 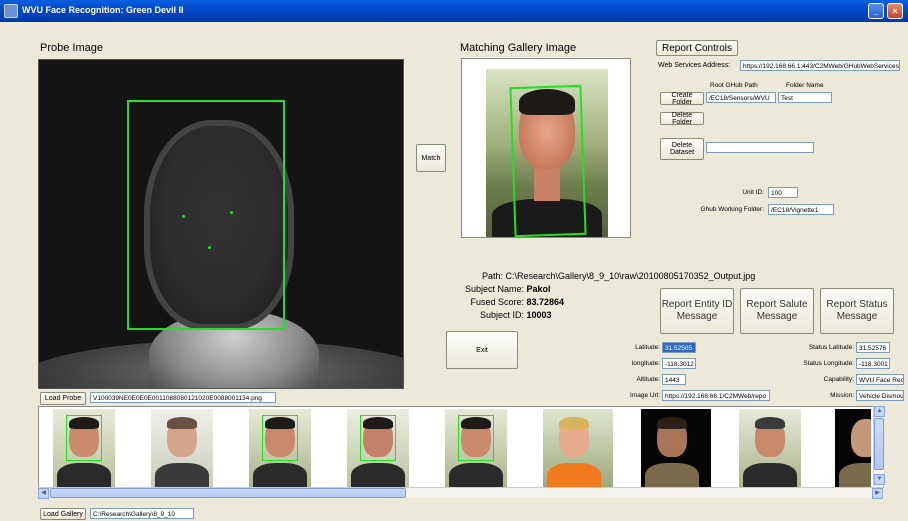 What do you see at coordinates (879, 411) in the screenshot?
I see `scroll-up-arrow-icon: ▲` at bounding box center [879, 411].